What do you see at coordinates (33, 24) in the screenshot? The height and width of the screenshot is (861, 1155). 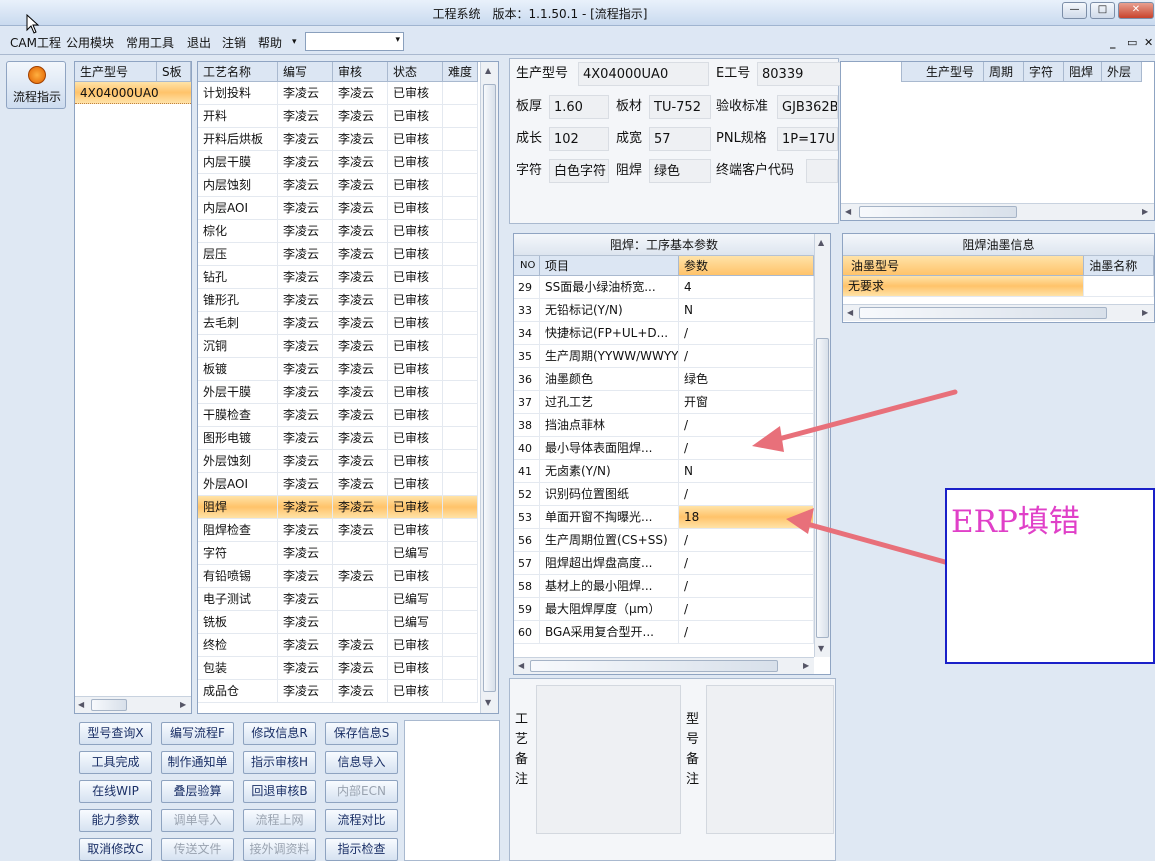 I see `mouse-cursor-icon` at bounding box center [33, 24].